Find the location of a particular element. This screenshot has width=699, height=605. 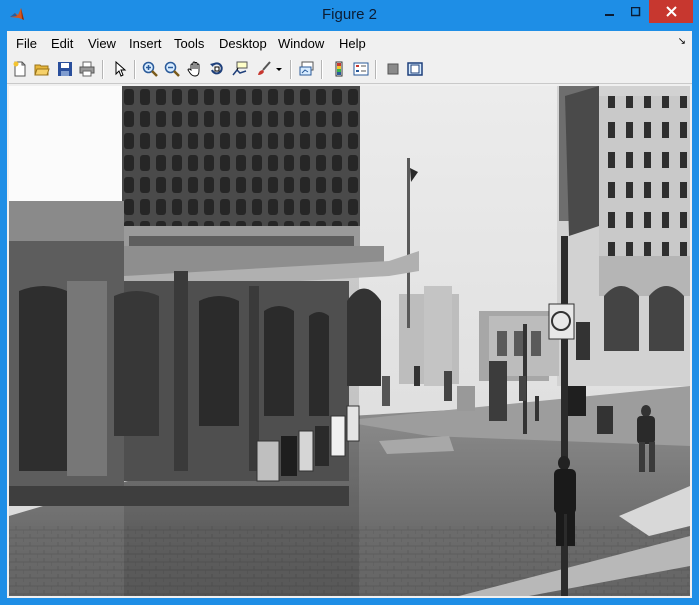

figure-toolbar is located at coordinates (349, 70).